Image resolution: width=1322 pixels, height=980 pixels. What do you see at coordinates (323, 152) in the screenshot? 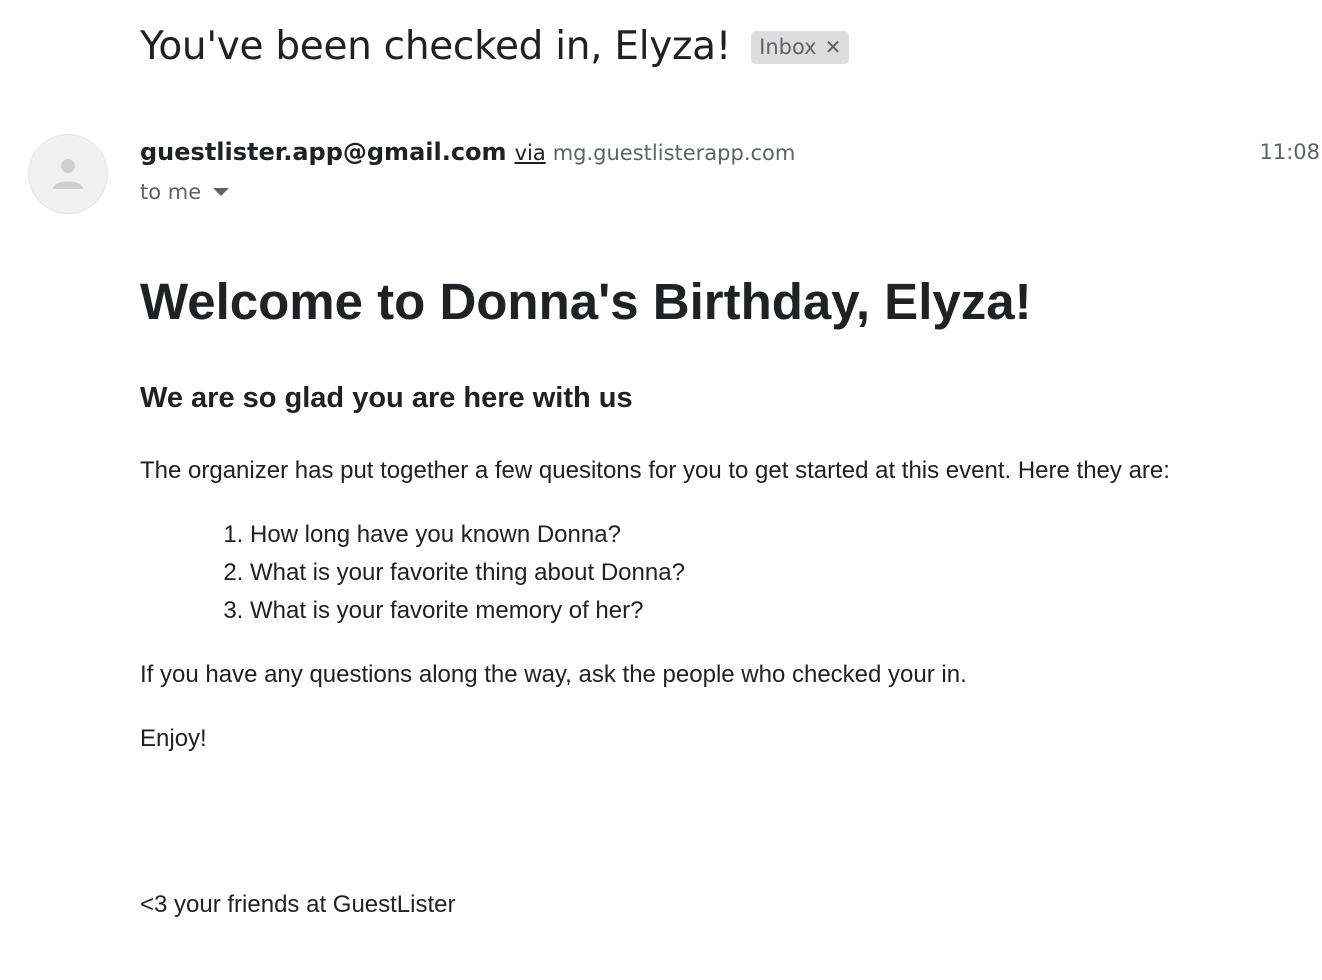
I see `sender-email: guestlister.app@gmail.com` at bounding box center [323, 152].